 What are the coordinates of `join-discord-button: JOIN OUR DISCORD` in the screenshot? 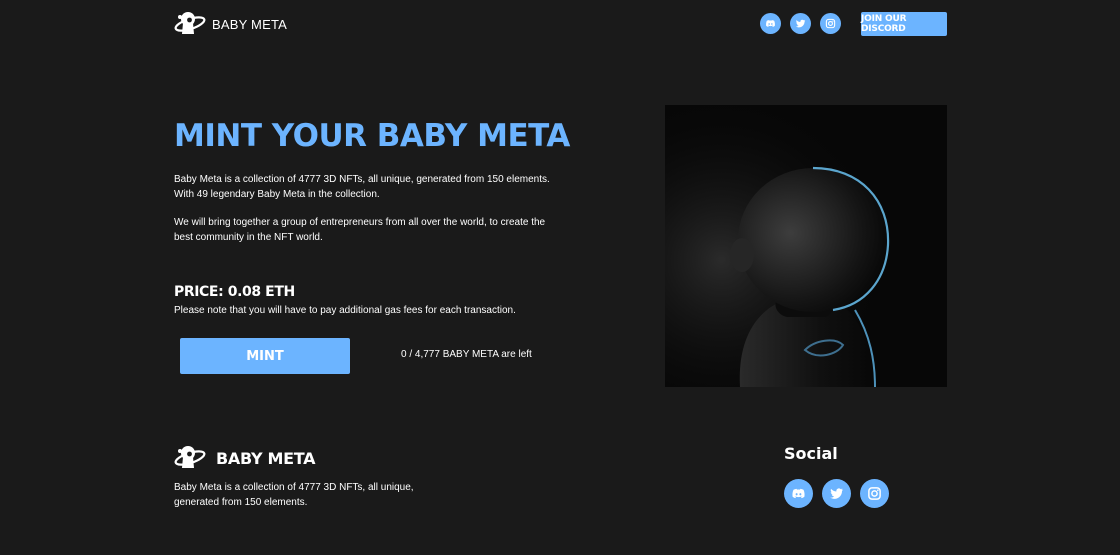 It's located at (904, 24).